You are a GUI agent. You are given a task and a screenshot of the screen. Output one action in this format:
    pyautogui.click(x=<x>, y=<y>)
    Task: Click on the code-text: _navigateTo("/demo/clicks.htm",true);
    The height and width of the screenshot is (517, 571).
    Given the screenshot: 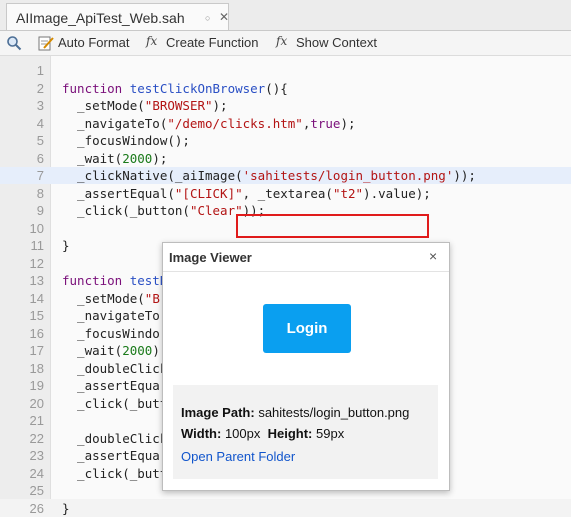 What is the action you would take?
    pyautogui.click(x=208, y=123)
    